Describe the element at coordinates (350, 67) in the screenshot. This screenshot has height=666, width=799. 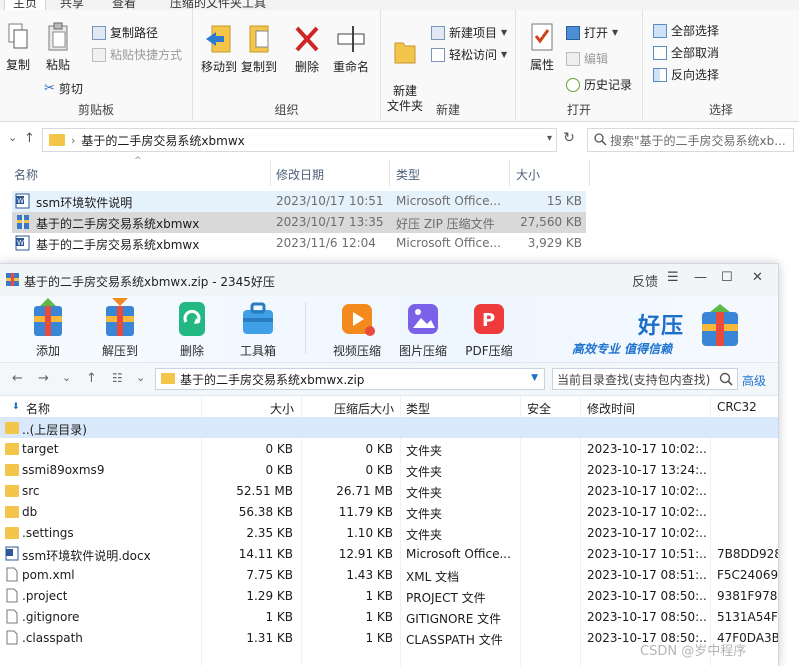
I see `rename-label: 重命名` at that location.